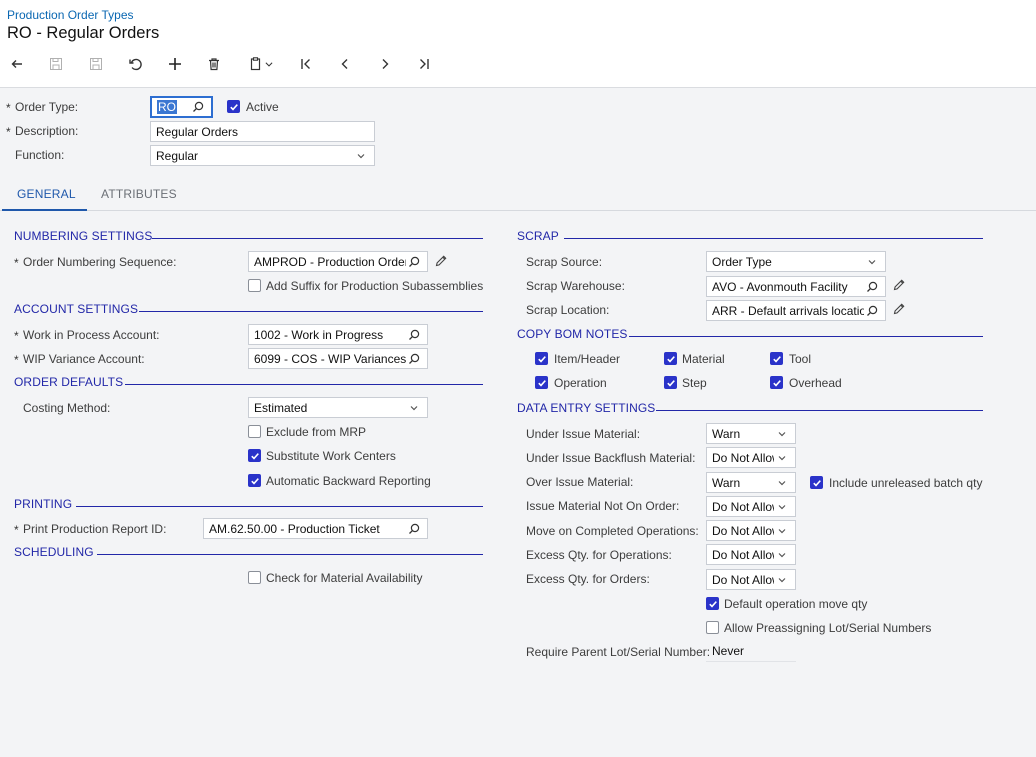 The height and width of the screenshot is (757, 1036). I want to click on substitute-work-centers-checkbox, so click(254, 455).